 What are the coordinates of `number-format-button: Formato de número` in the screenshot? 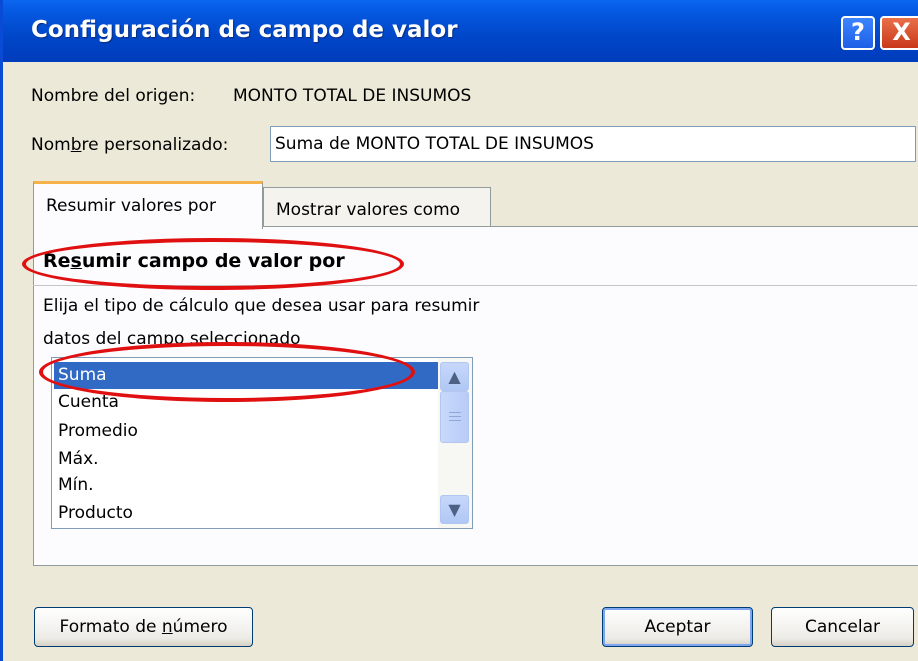 It's located at (143, 627).